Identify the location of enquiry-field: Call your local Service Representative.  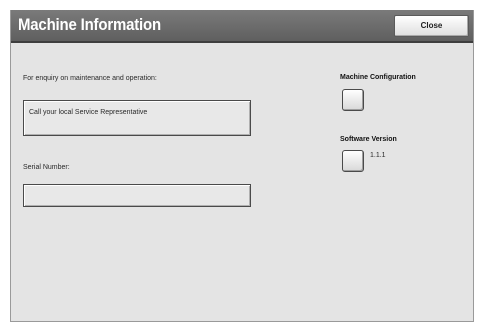
(137, 118).